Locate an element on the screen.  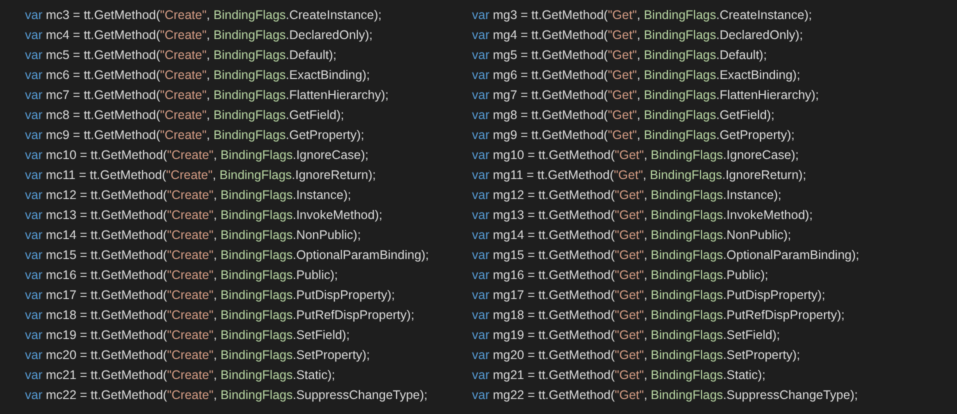
code-line: var mc7 = tt.GetMethod("Create", BindingFlags.FlattenHierarchy); is located at coordinates (207, 95).